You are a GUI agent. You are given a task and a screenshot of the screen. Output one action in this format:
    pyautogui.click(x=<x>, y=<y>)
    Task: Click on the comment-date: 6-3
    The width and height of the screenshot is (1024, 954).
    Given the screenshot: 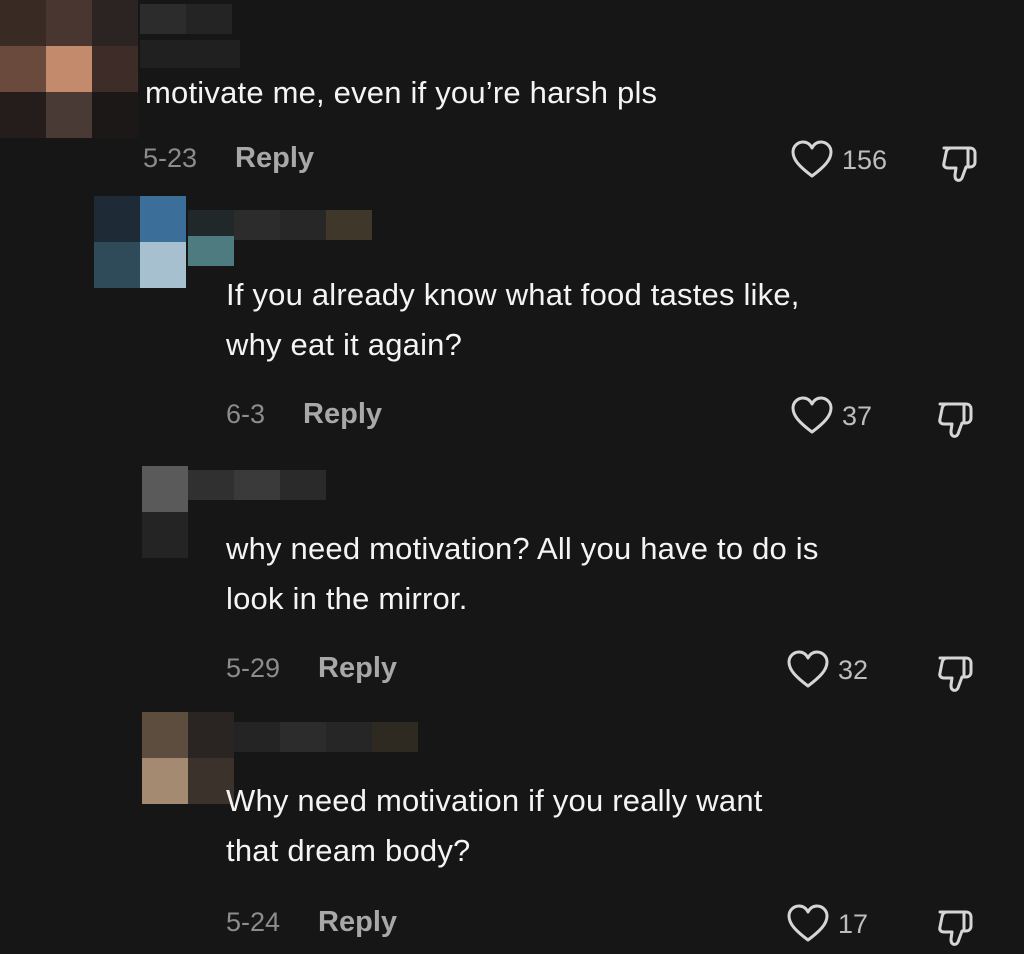 What is the action you would take?
    pyautogui.click(x=246, y=414)
    